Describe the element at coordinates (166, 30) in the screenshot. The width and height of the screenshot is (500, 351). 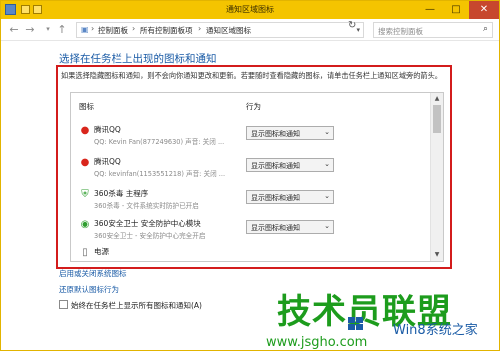
I see `breadcrumb-all-items: 所有控制面板项` at that location.